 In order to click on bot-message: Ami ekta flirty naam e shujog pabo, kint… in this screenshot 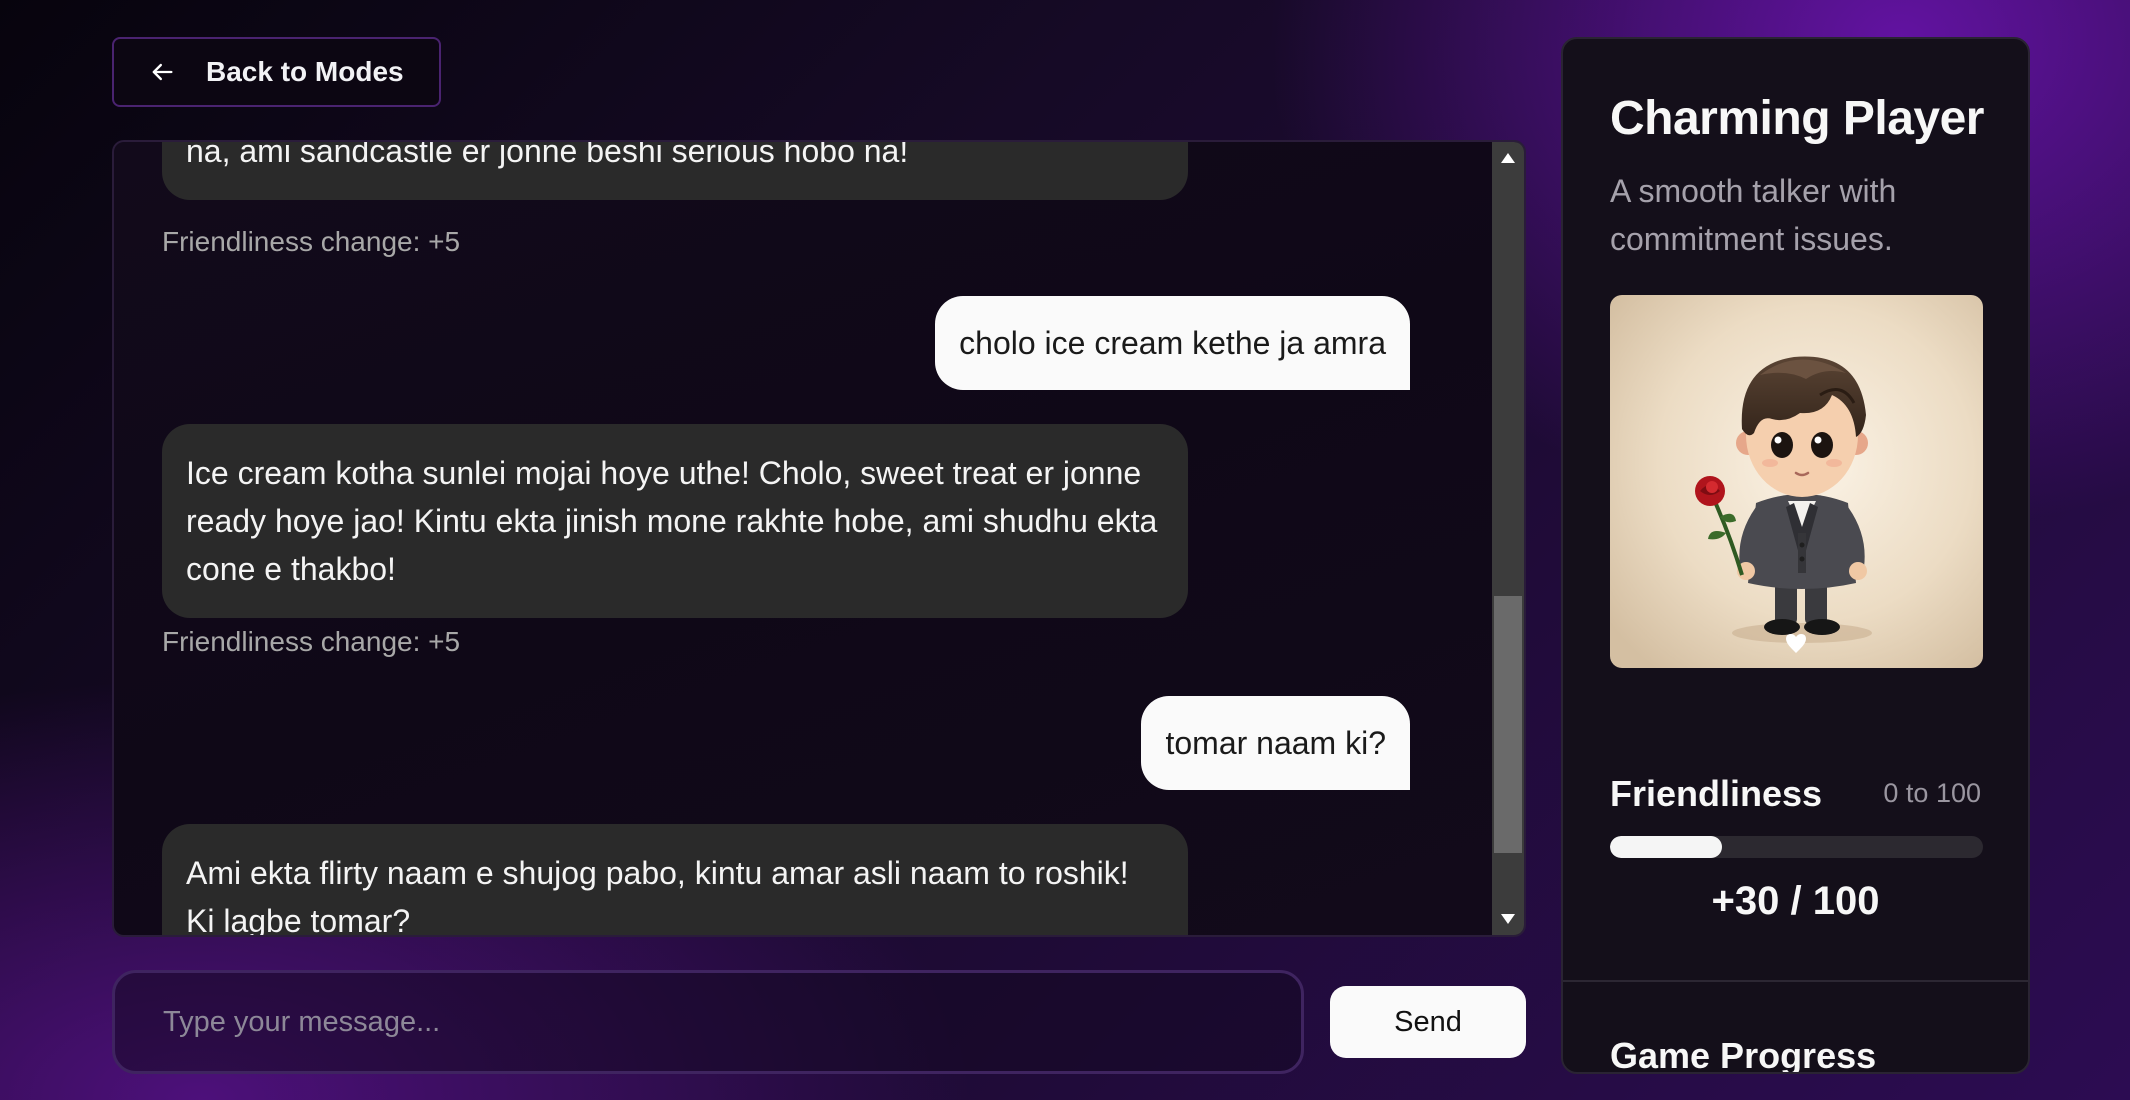, I will do `click(675, 879)`.